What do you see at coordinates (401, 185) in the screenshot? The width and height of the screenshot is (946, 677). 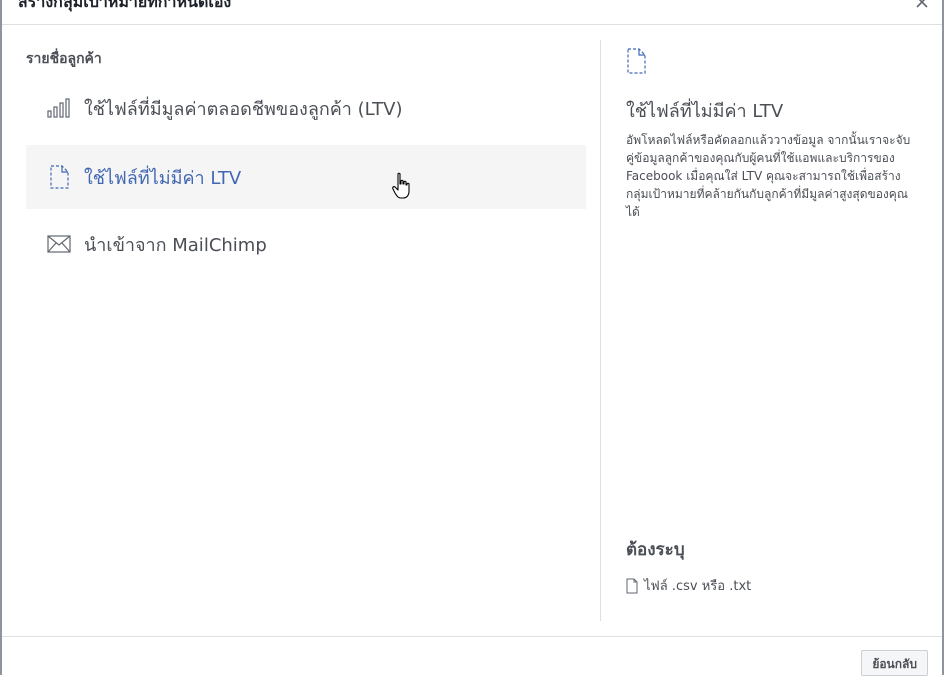 I see `hand-cursor-icon` at bounding box center [401, 185].